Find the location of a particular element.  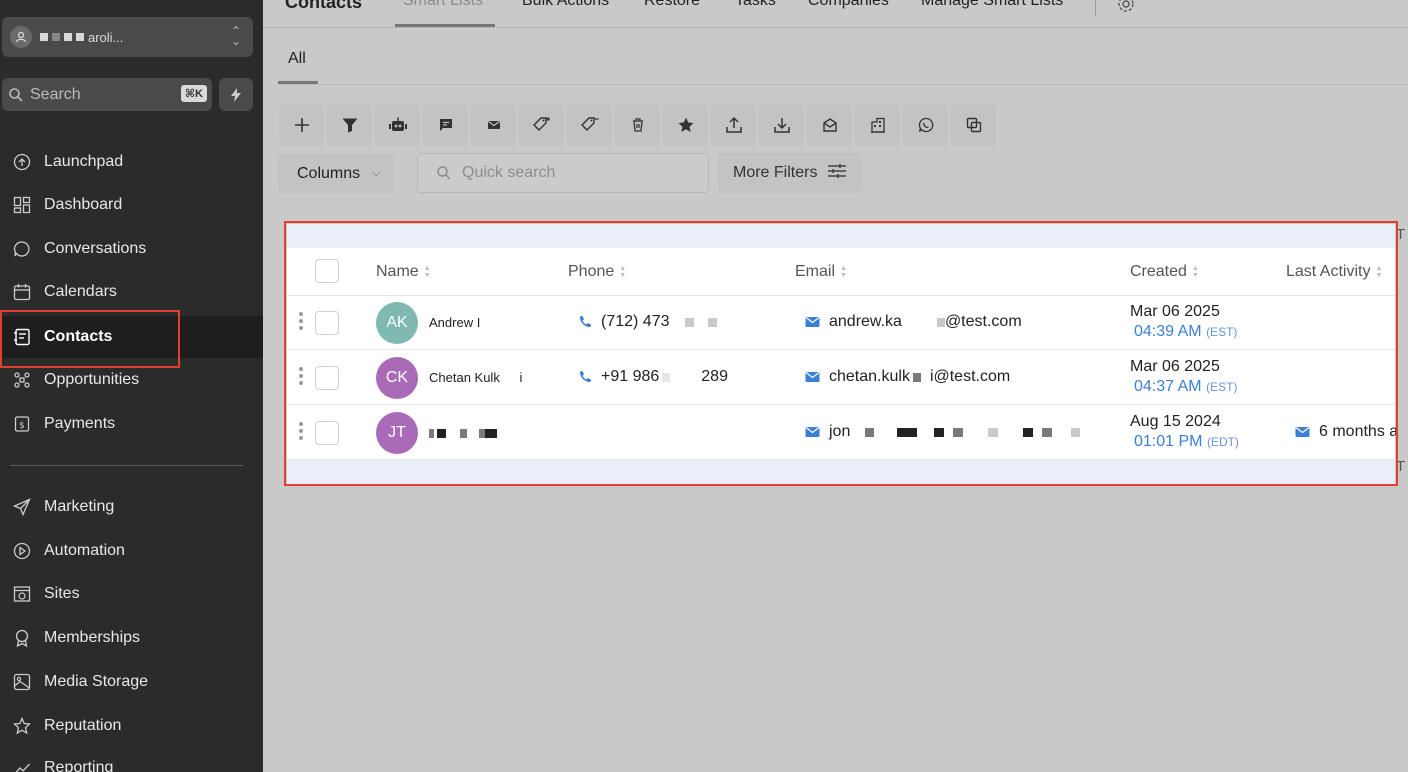

chevron-updown-icon: ⌃ ⌄ is located at coordinates (235, 36).